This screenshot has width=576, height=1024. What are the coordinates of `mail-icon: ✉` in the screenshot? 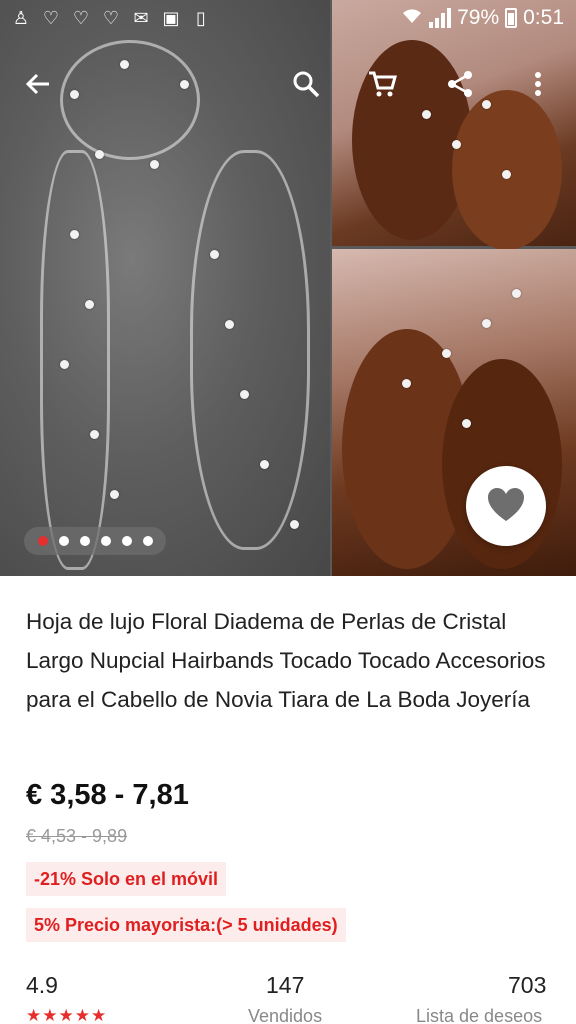 It's located at (141, 18).